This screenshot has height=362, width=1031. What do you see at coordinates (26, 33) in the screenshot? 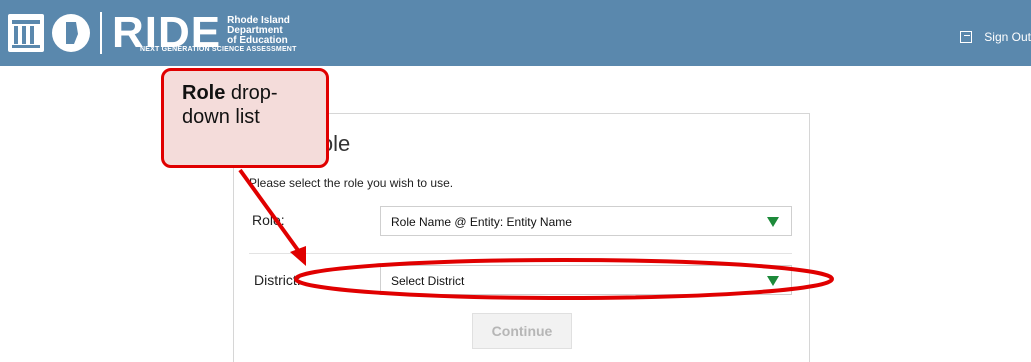
I see `building-icon` at bounding box center [26, 33].